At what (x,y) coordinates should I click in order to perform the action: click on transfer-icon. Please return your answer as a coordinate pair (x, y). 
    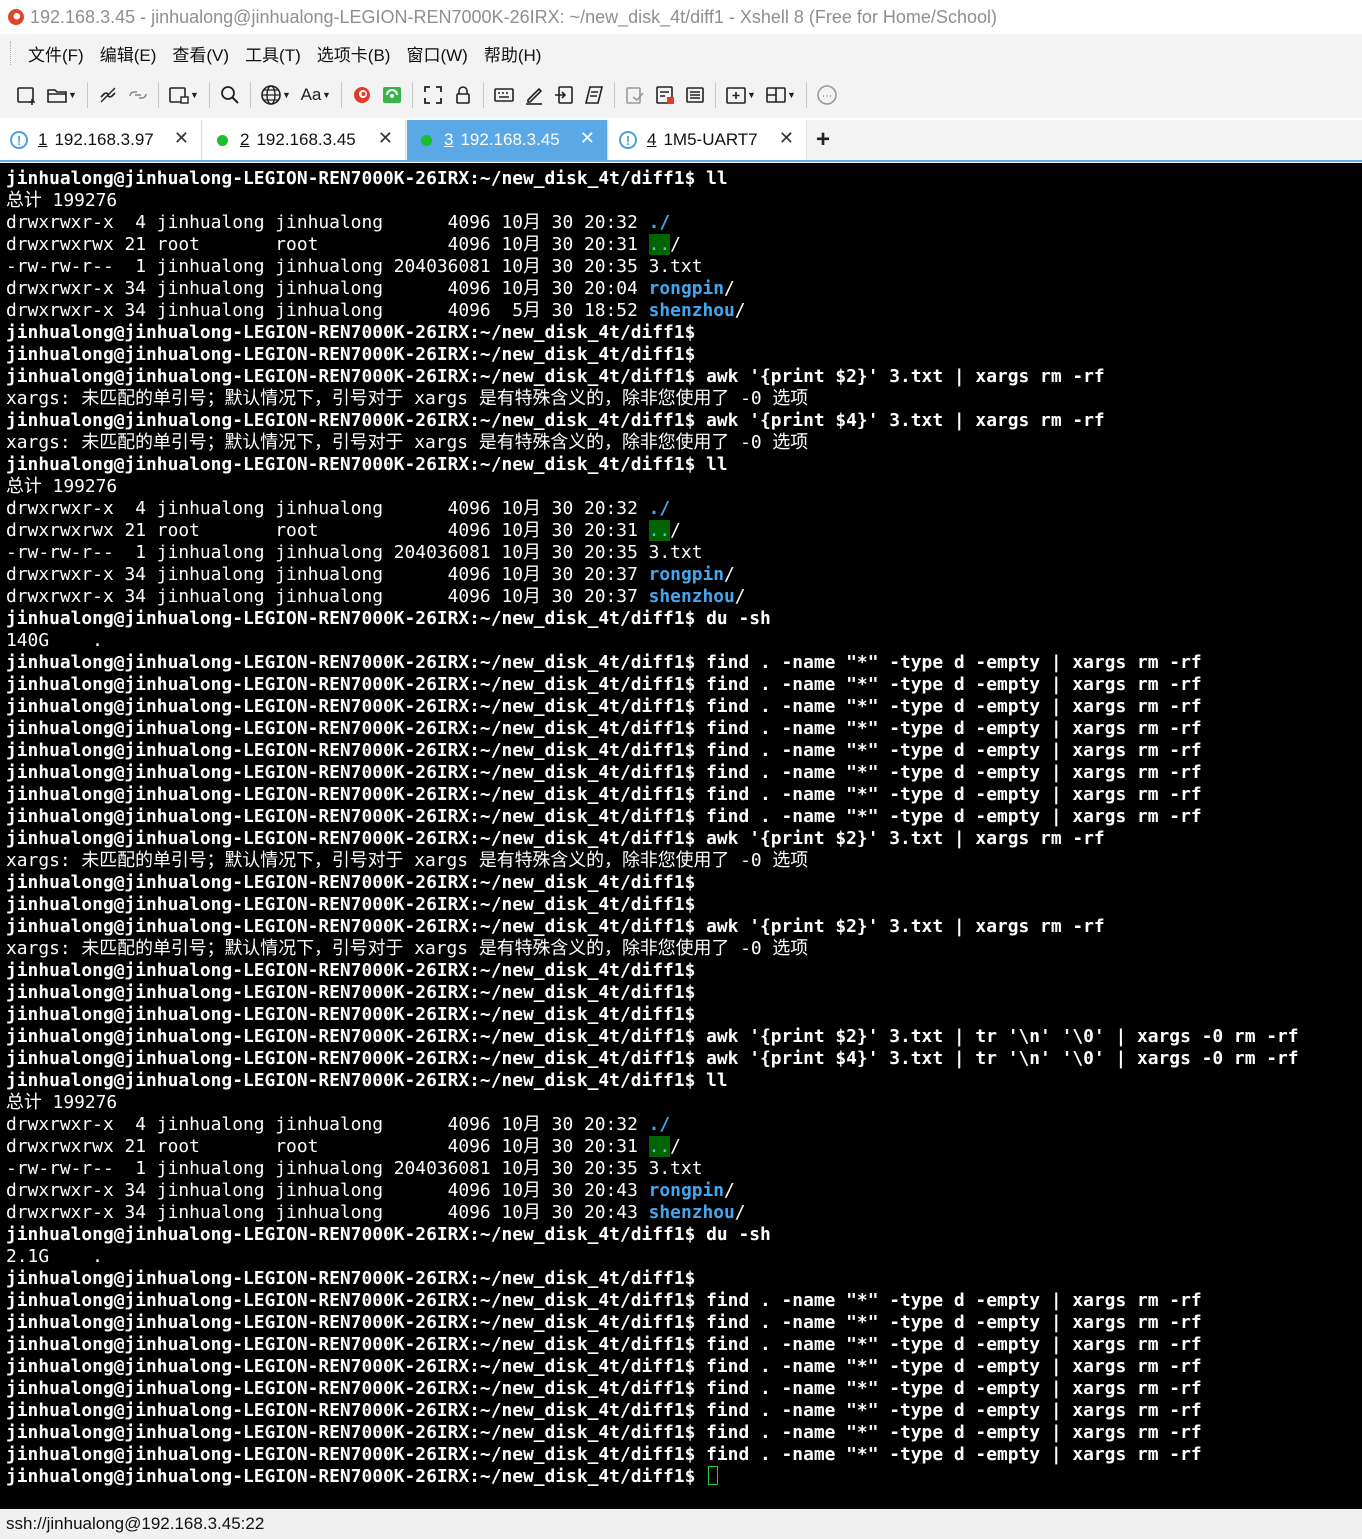
    Looking at the image, I should click on (564, 95).